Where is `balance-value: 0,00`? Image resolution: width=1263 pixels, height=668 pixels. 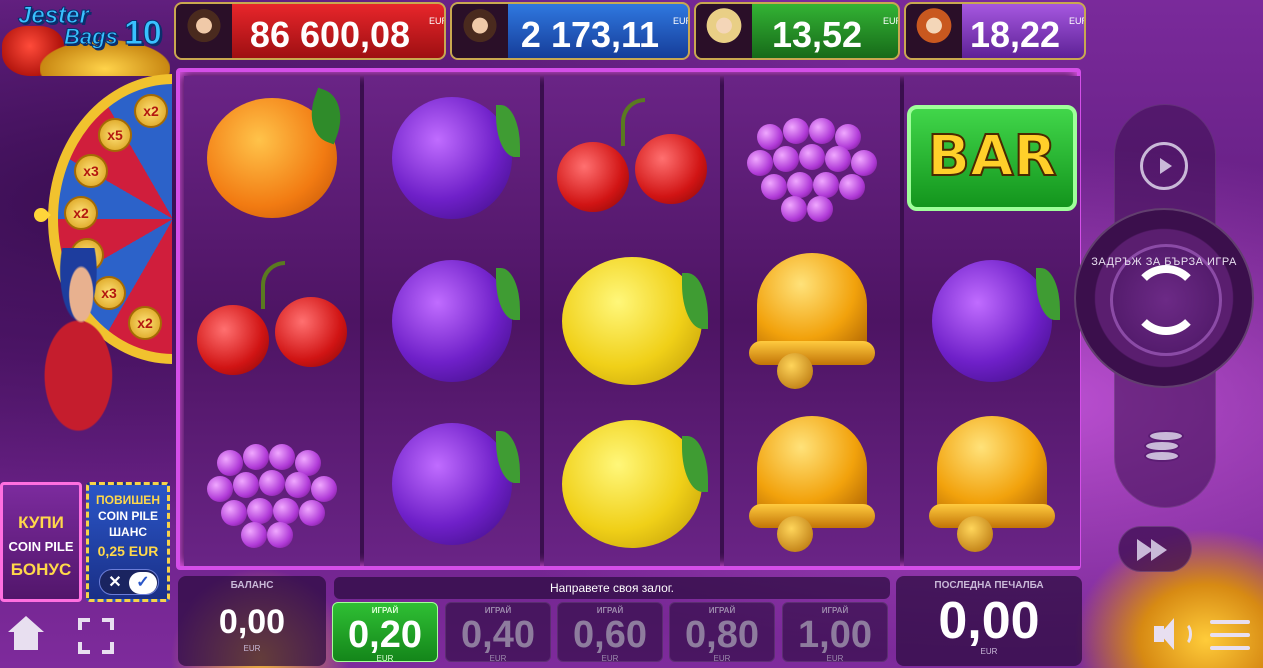
balance-value: 0,00 is located at coordinates (252, 622).